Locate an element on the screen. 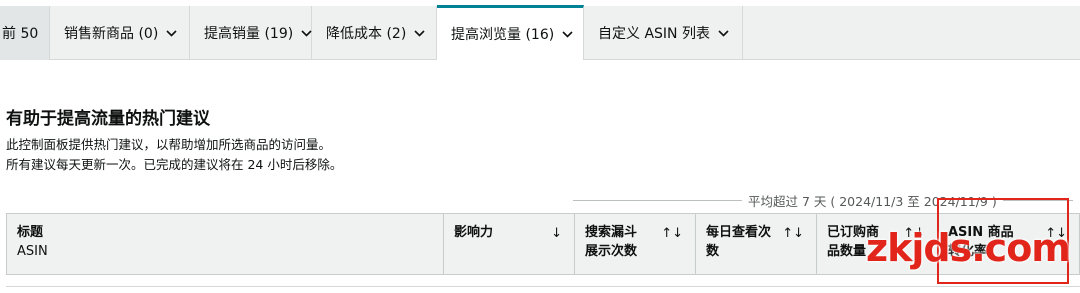  tab-increase-views: 提高浏览量 (16) is located at coordinates (510, 32).